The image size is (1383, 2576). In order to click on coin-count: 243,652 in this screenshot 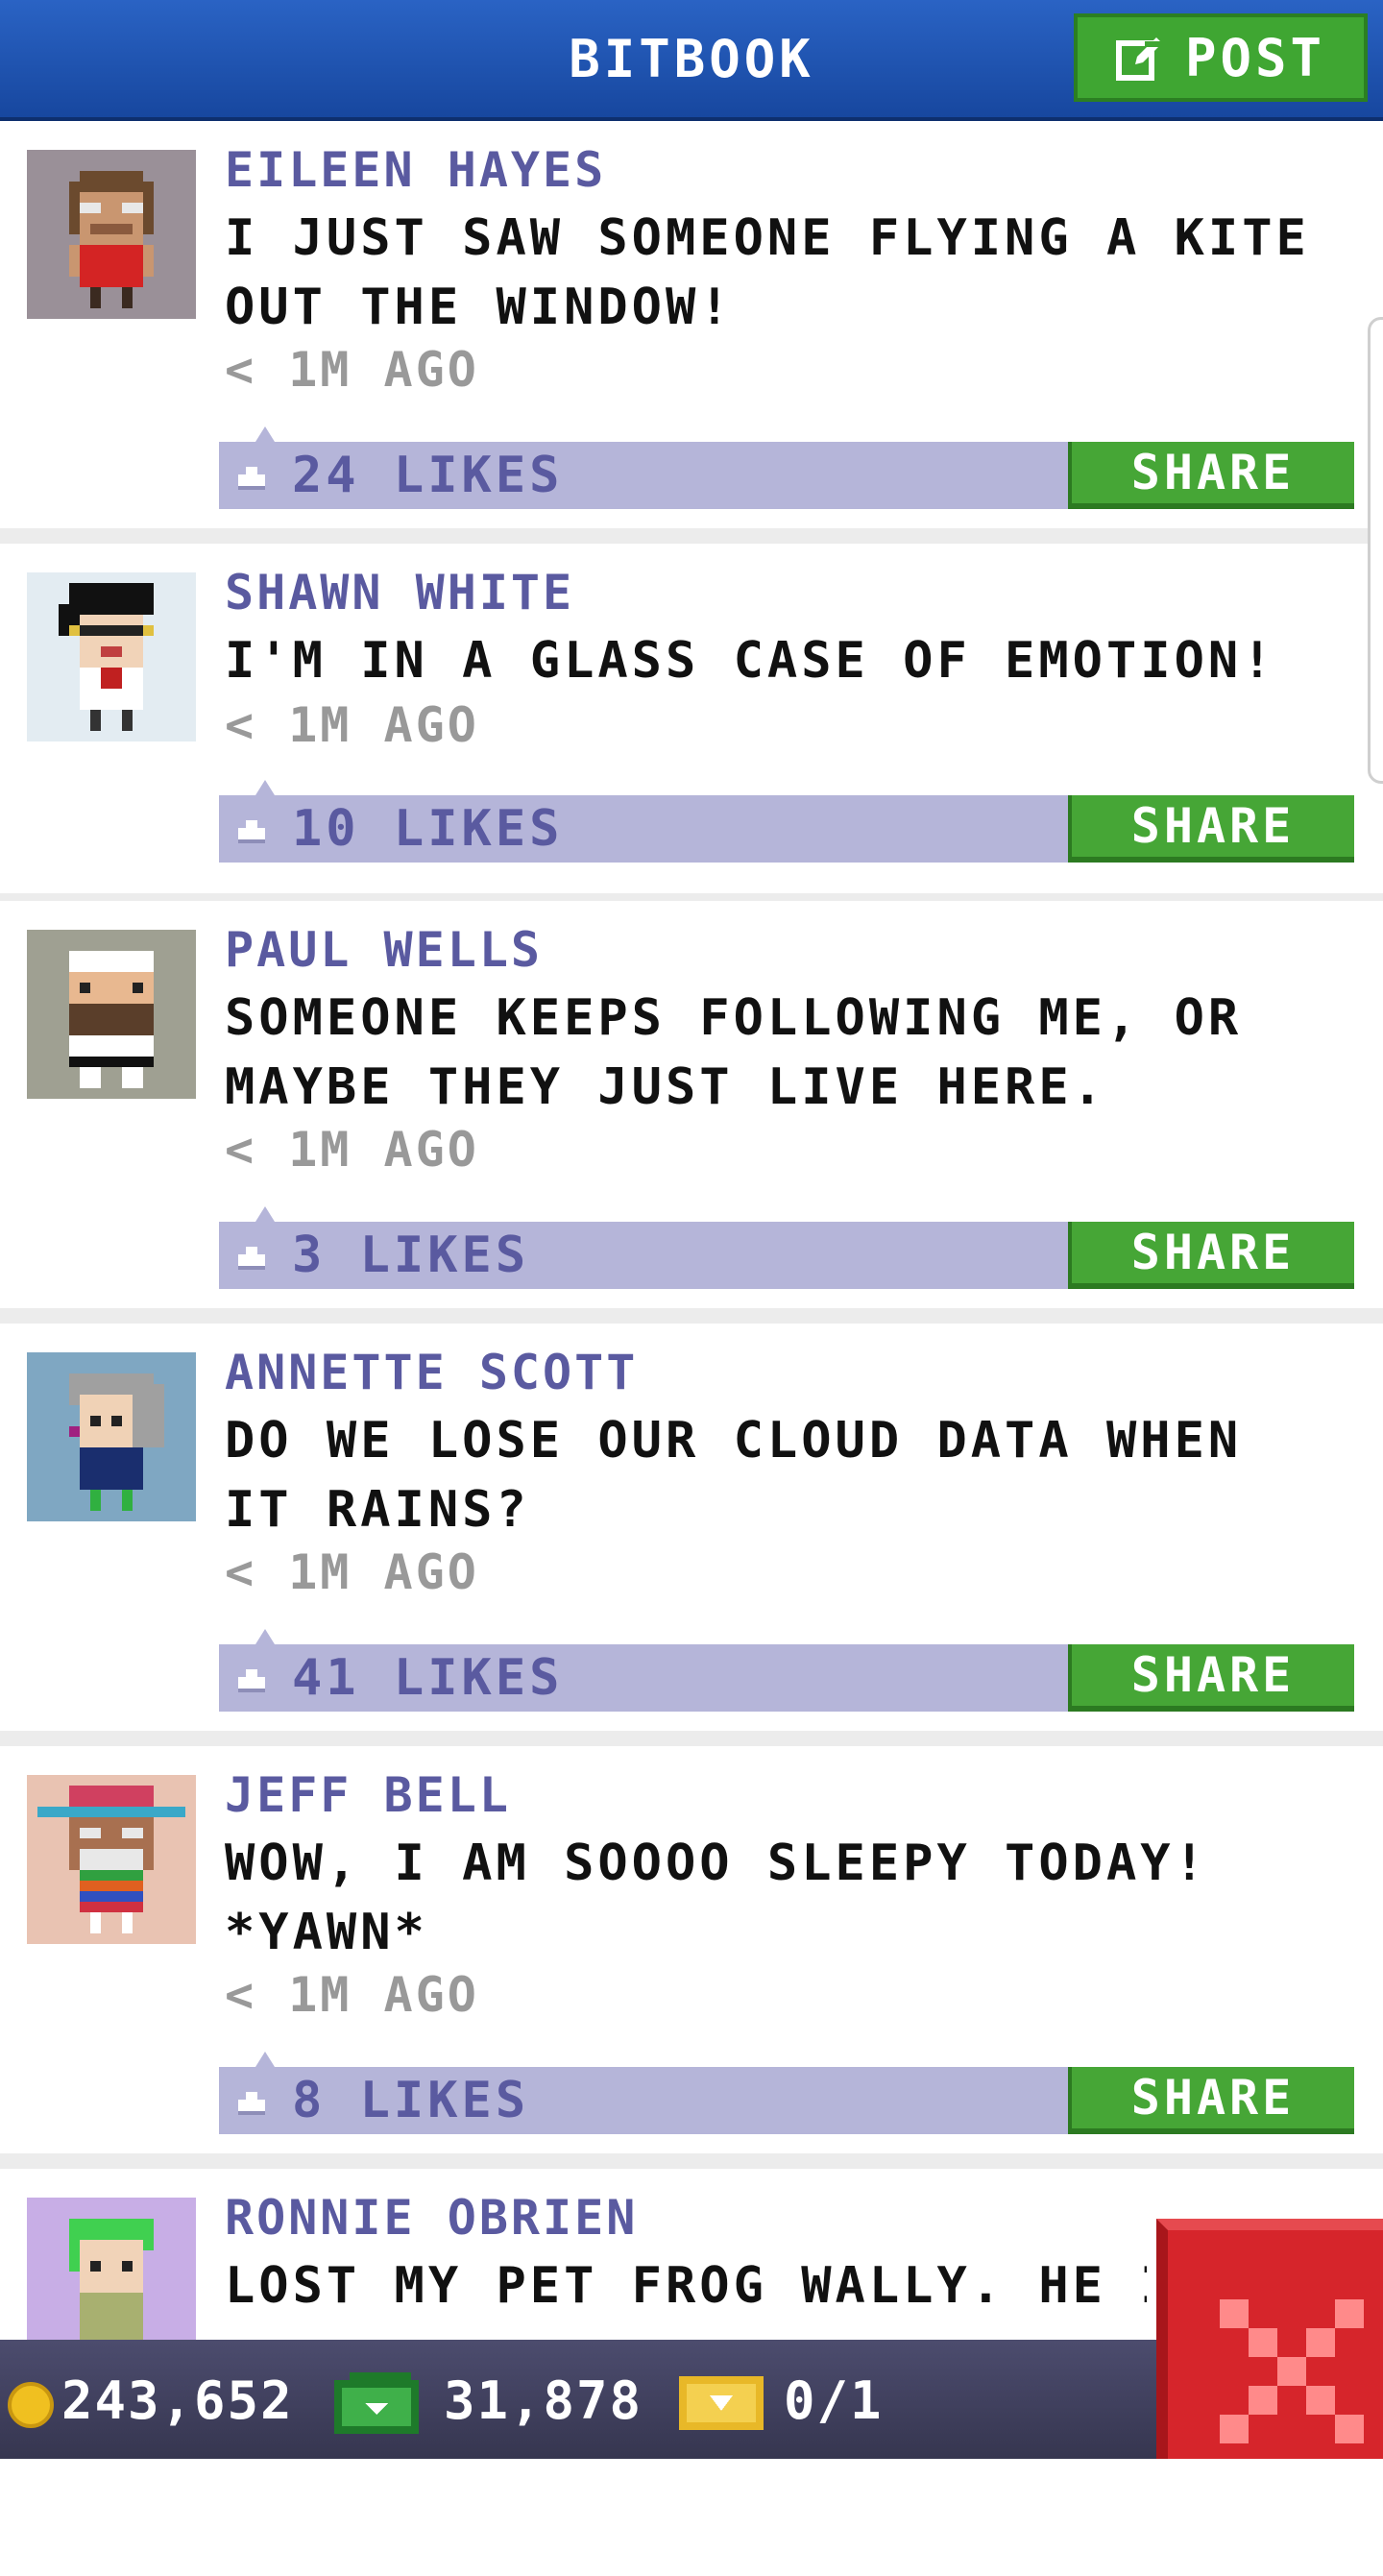, I will do `click(177, 2400)`.